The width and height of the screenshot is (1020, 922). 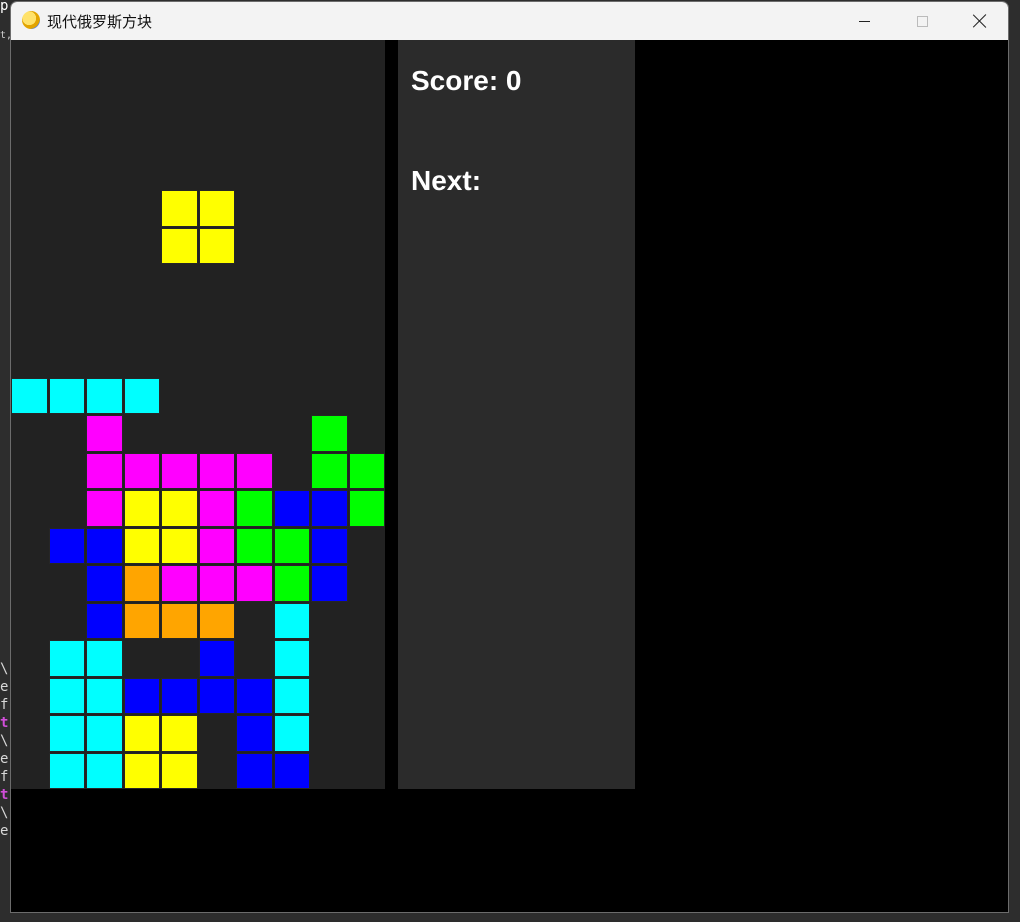 I want to click on title-bar: 现代俄罗斯方块, so click(x=509, y=21).